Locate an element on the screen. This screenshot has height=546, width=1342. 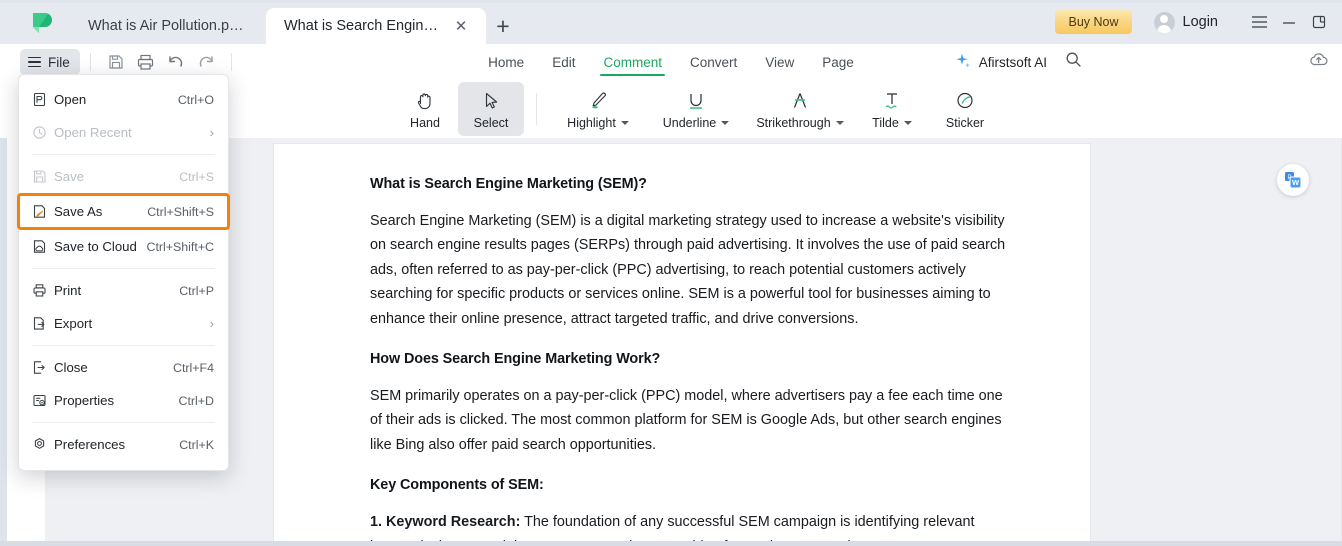
menu-item-save-to-cloud: Save to Cloud Ctrl+Shift+C is located at coordinates (123, 246).